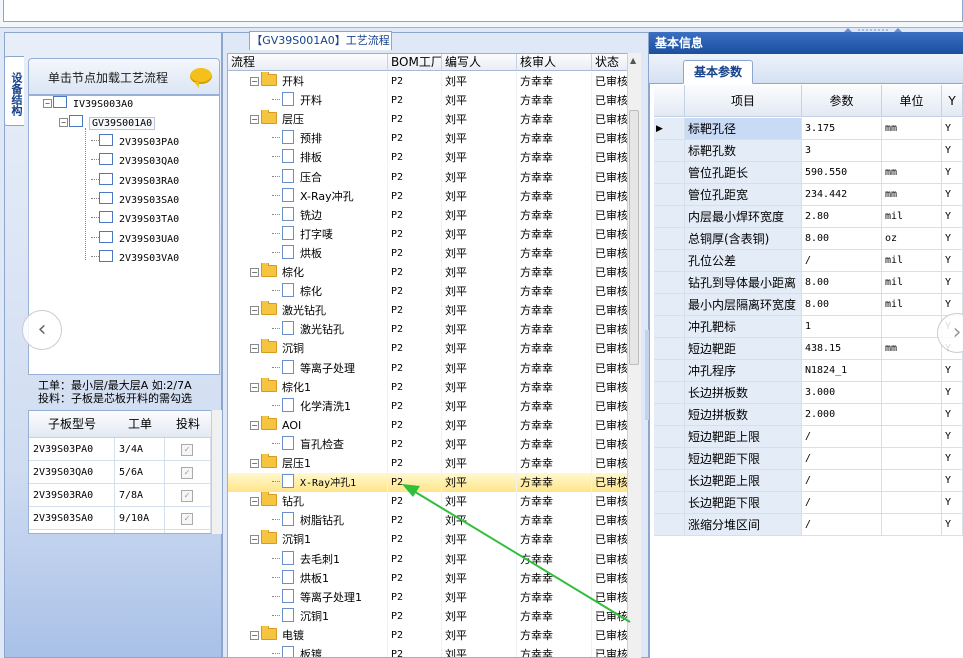 The image size is (963, 658). Describe the element at coordinates (428, 651) in the screenshot. I see `process-step-row: 板镀 P2 刘平 方幸幸 已审核` at that location.